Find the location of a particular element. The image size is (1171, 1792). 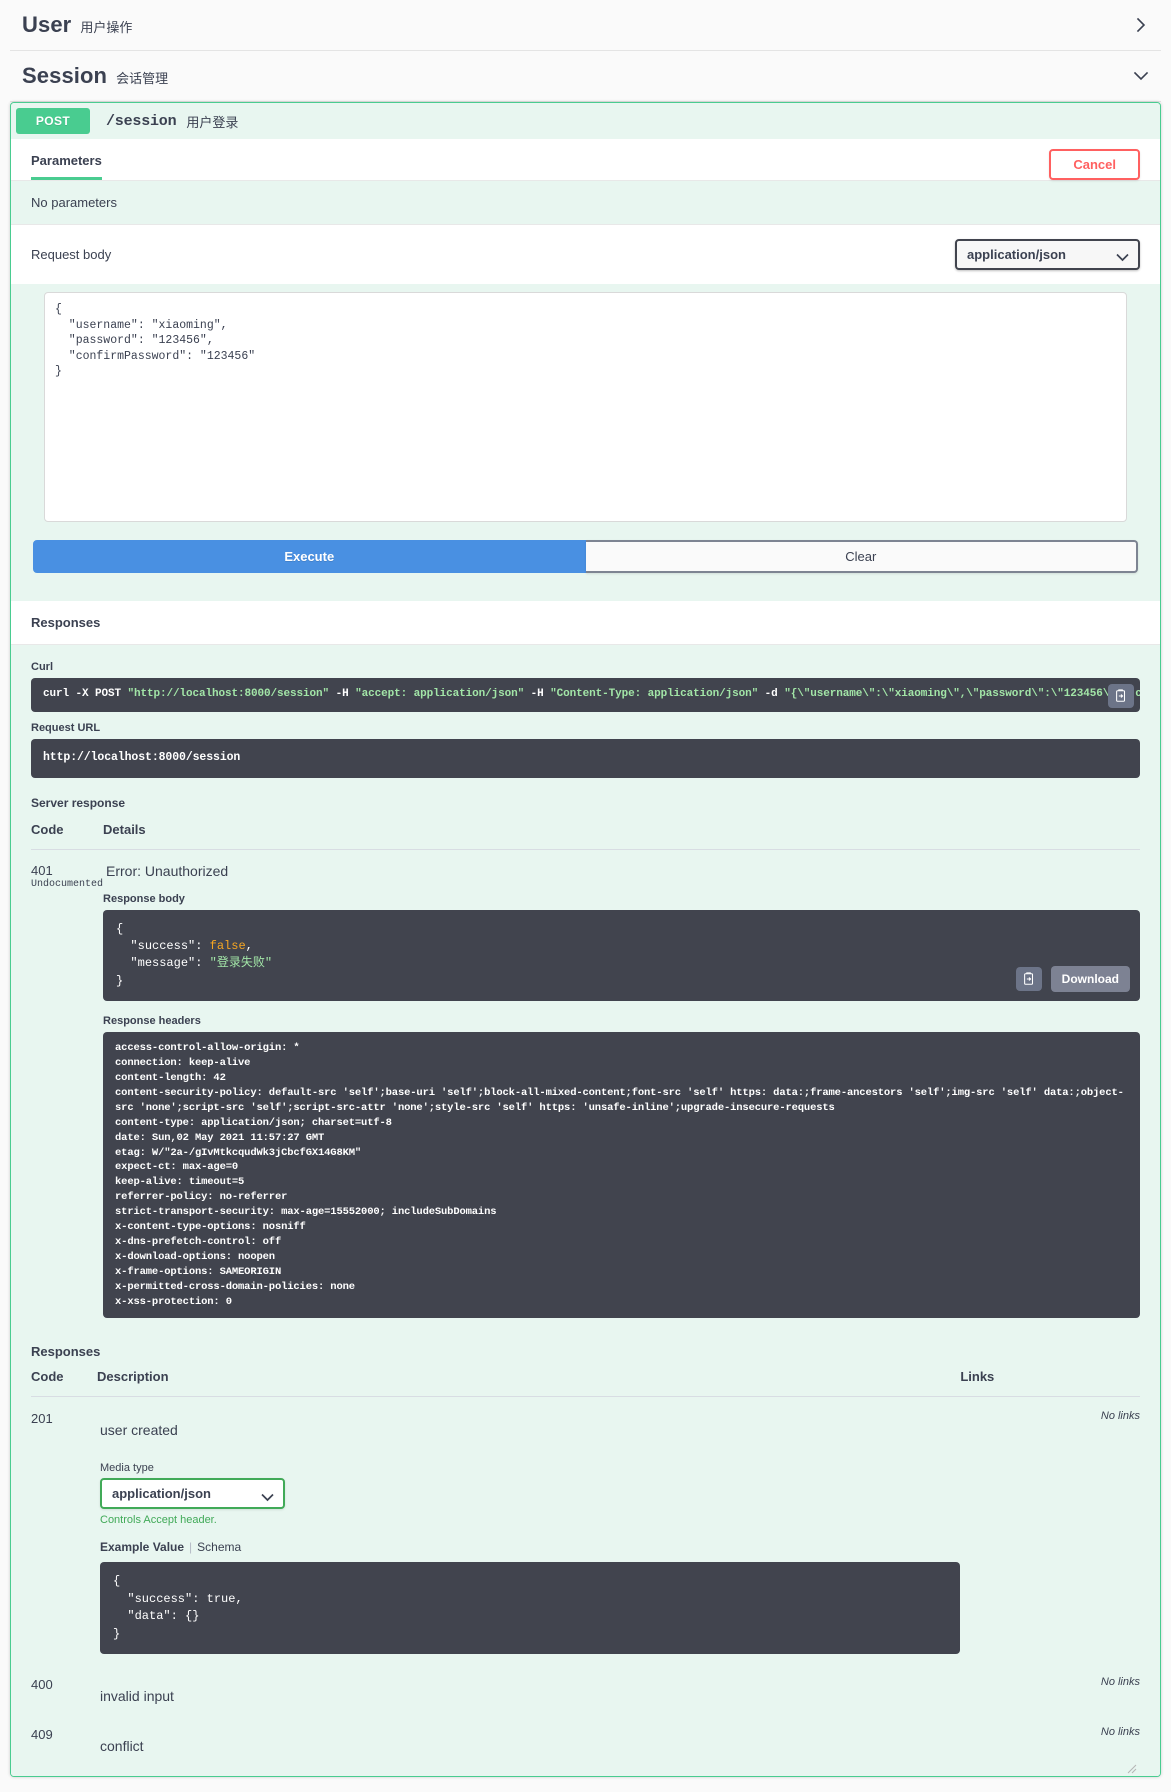

response-body-actions: Download is located at coordinates (1072, 979).